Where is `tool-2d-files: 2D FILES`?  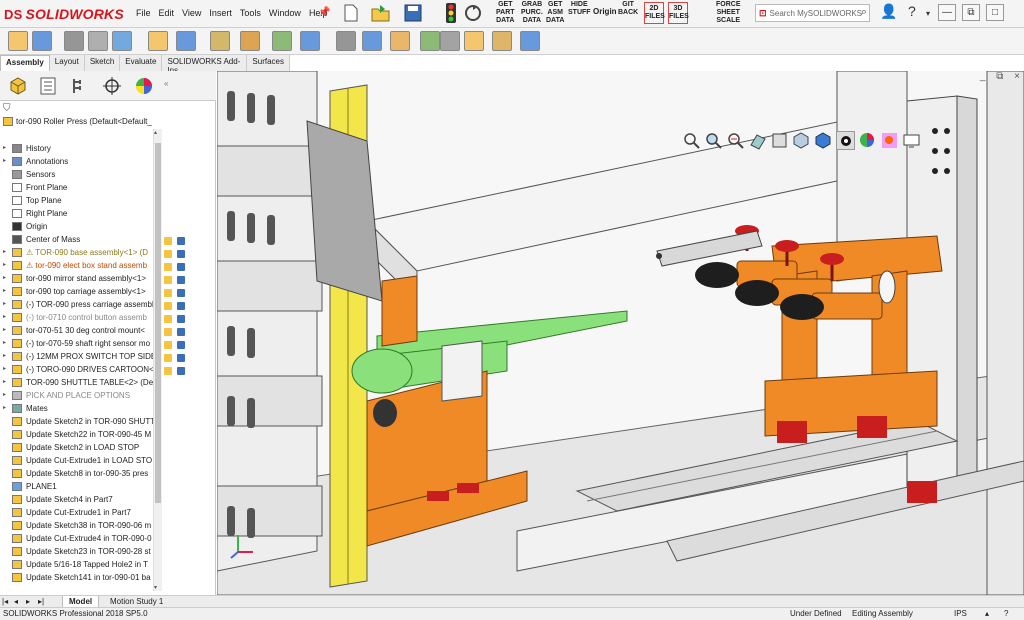
tool-2d-files: 2D FILES is located at coordinates (654, 13).